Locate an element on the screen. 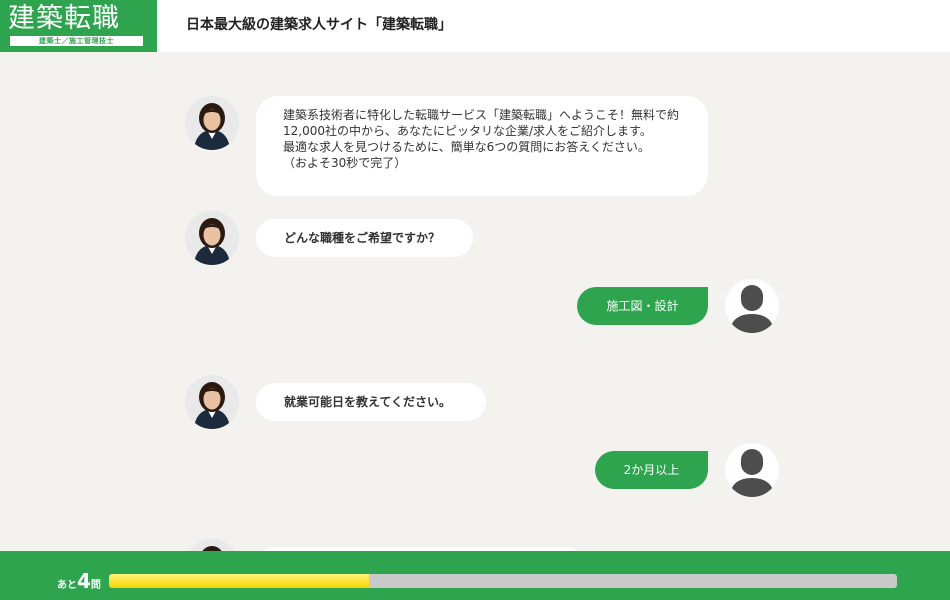 This screenshot has width=950, height=600. answer-bubble: 施工図・設計 is located at coordinates (642, 306).